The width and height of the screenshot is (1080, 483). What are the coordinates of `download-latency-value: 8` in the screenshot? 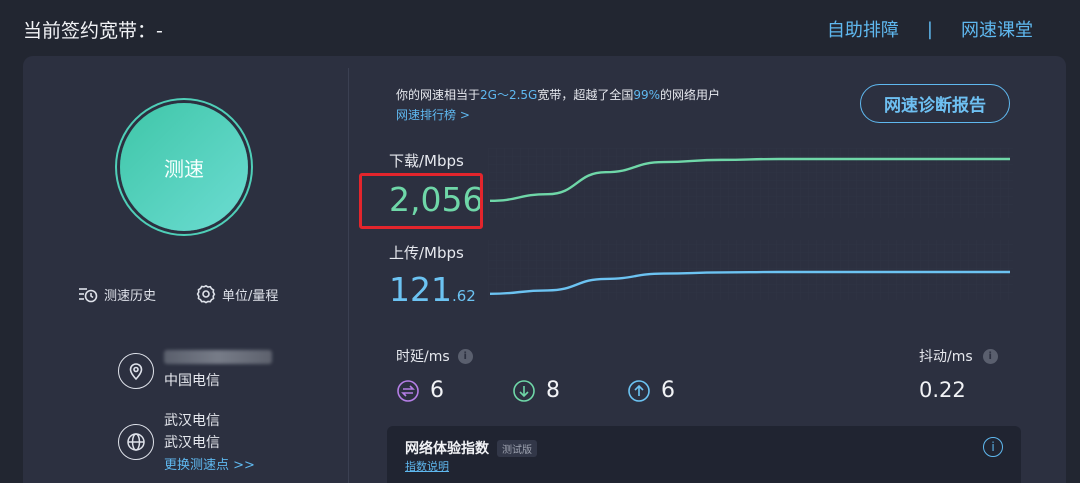 It's located at (553, 390).